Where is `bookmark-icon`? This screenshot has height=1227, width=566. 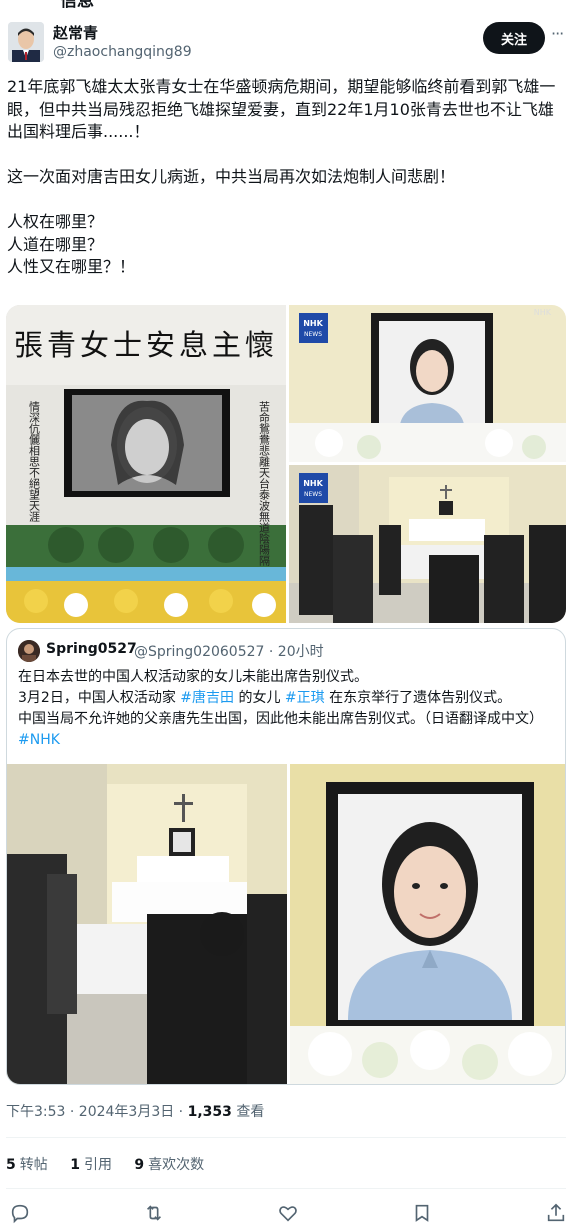
bookmark-icon is located at coordinates (423, 1214).